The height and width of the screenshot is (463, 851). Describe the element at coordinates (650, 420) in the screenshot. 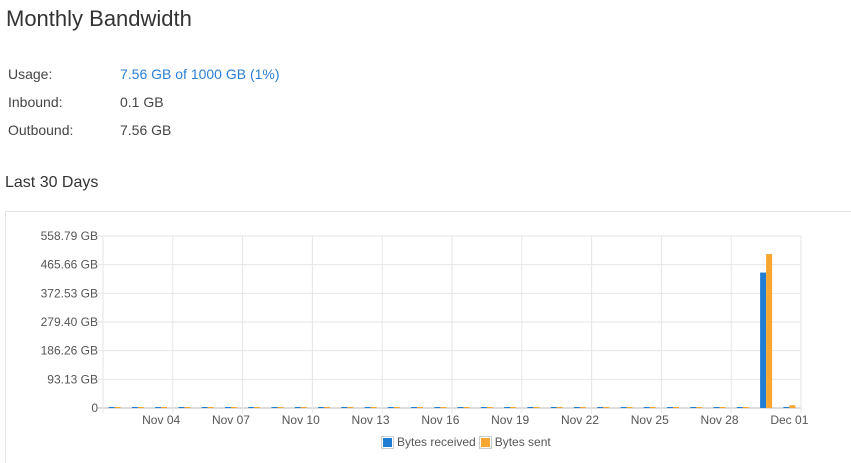

I see `x-tick-label: Nov 25` at that location.